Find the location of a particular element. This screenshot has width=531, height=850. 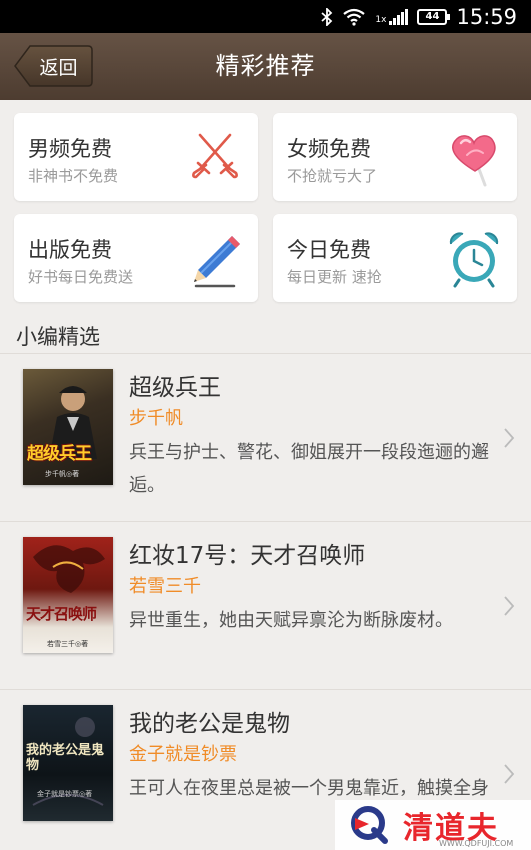

back-button: 返回 is located at coordinates (53, 66).